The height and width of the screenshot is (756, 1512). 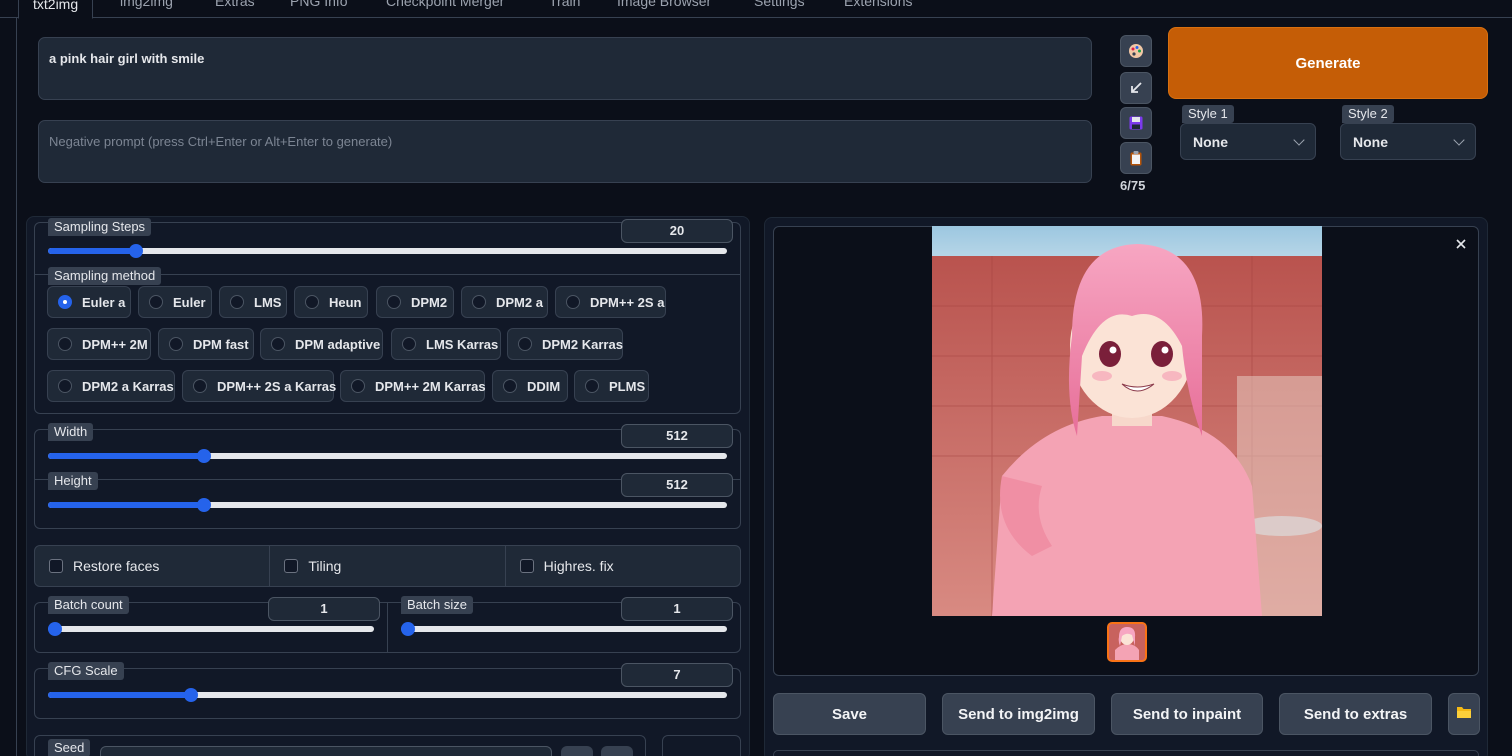 What do you see at coordinates (677, 485) in the screenshot?
I see `height-input: 512` at bounding box center [677, 485].